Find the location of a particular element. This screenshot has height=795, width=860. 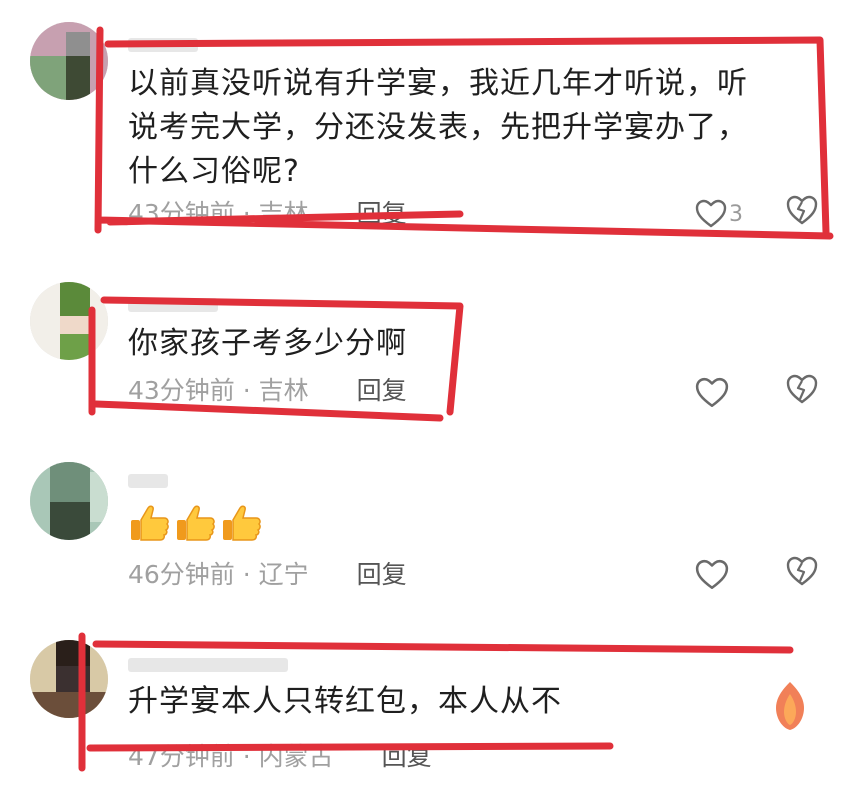

comment-meta: 46分钟前 · 辽宁 回复 is located at coordinates (267, 575).